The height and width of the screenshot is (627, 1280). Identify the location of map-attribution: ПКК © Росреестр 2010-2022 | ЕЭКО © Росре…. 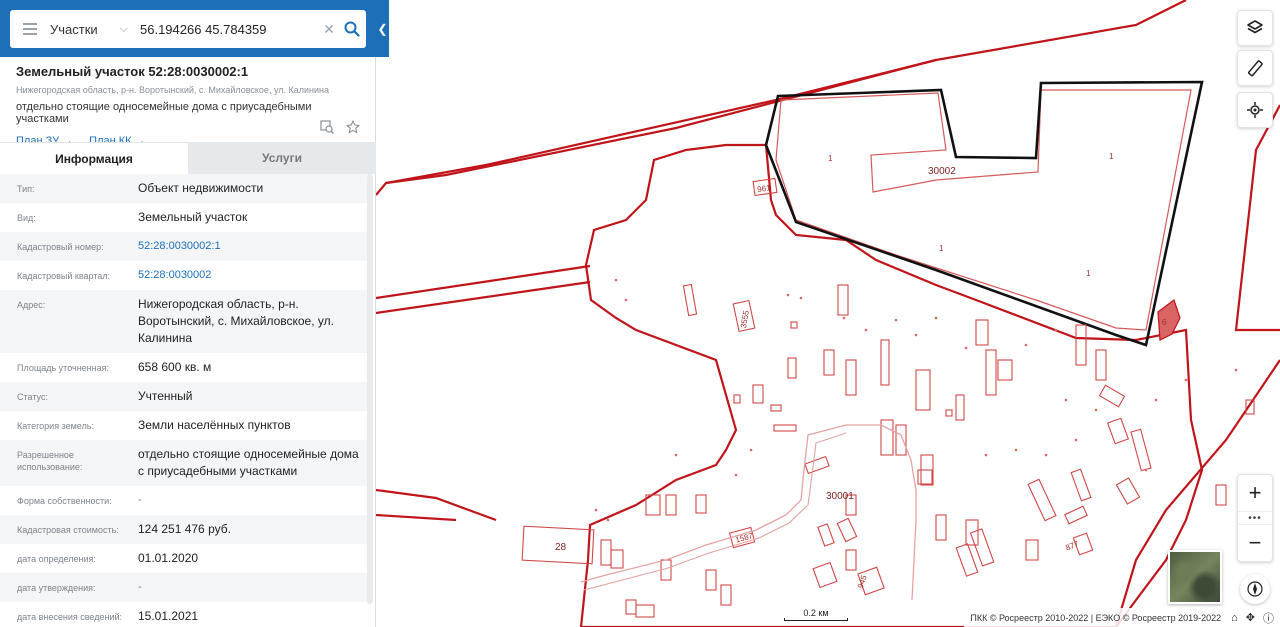
(1122, 617).